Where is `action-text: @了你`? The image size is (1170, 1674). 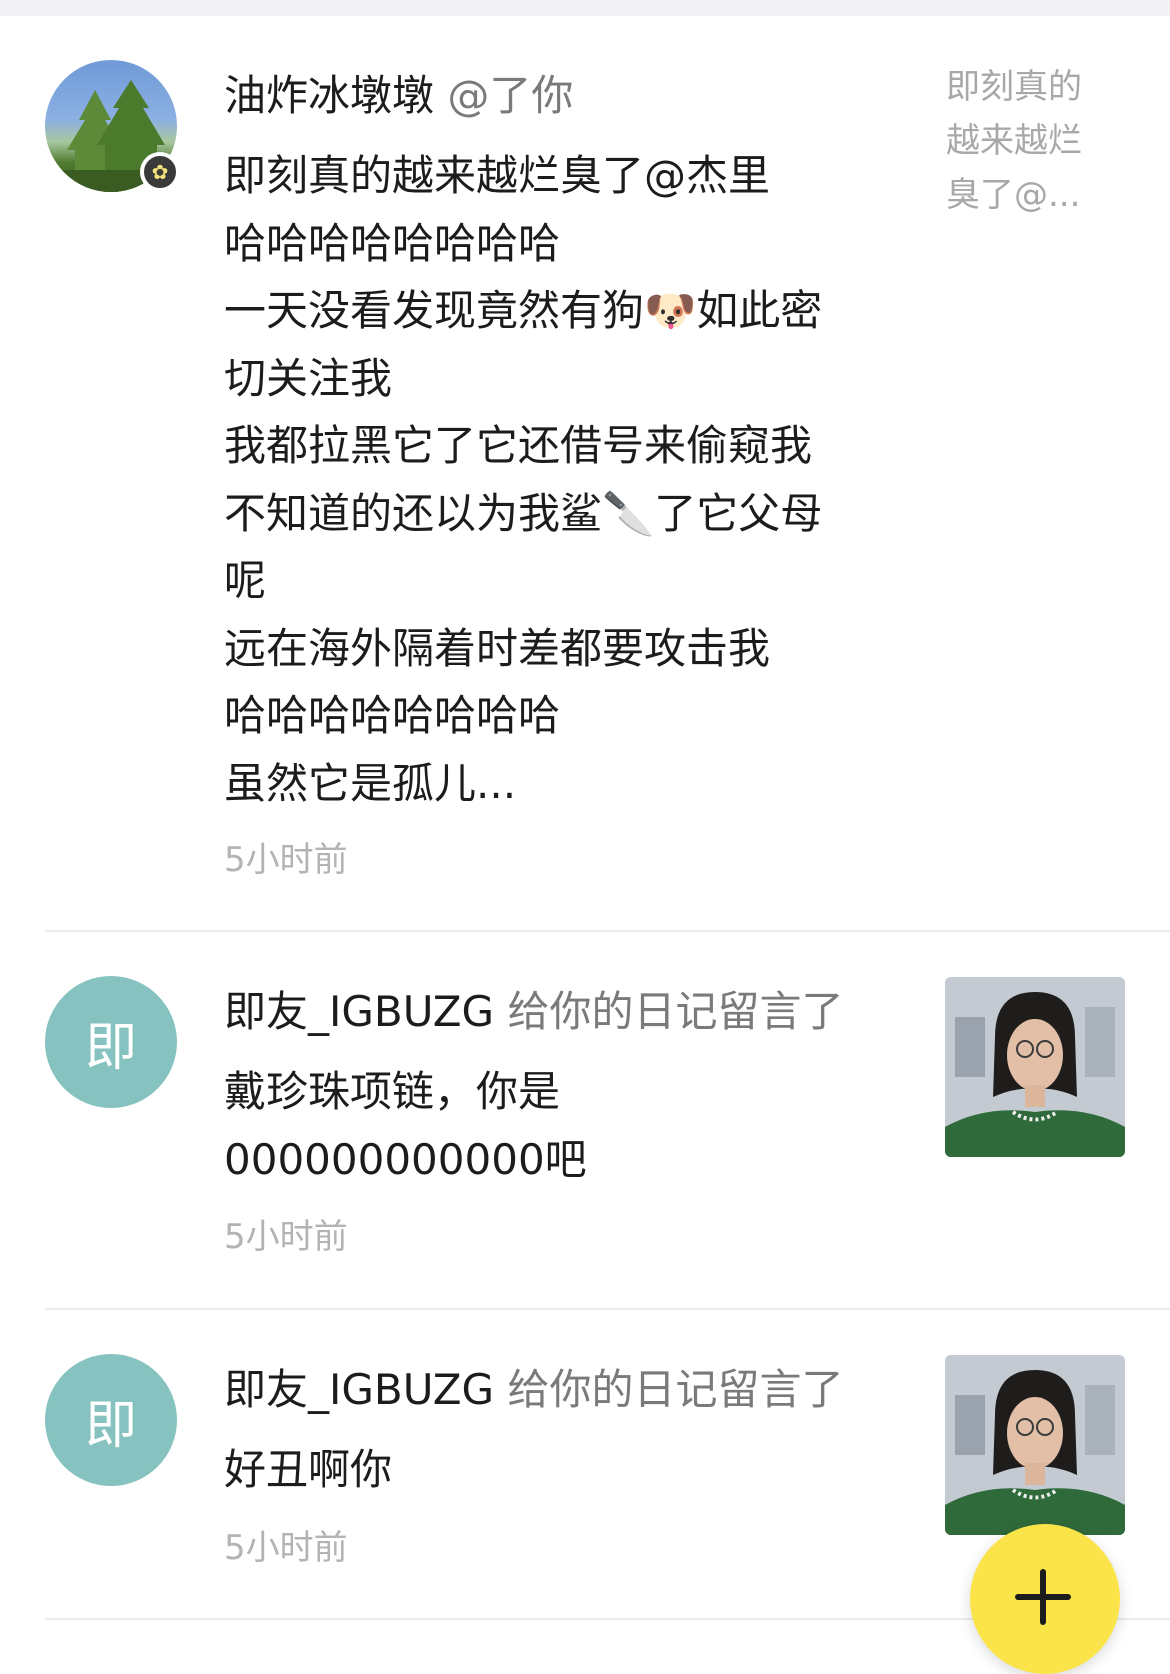
action-text: @了你 is located at coordinates (510, 95).